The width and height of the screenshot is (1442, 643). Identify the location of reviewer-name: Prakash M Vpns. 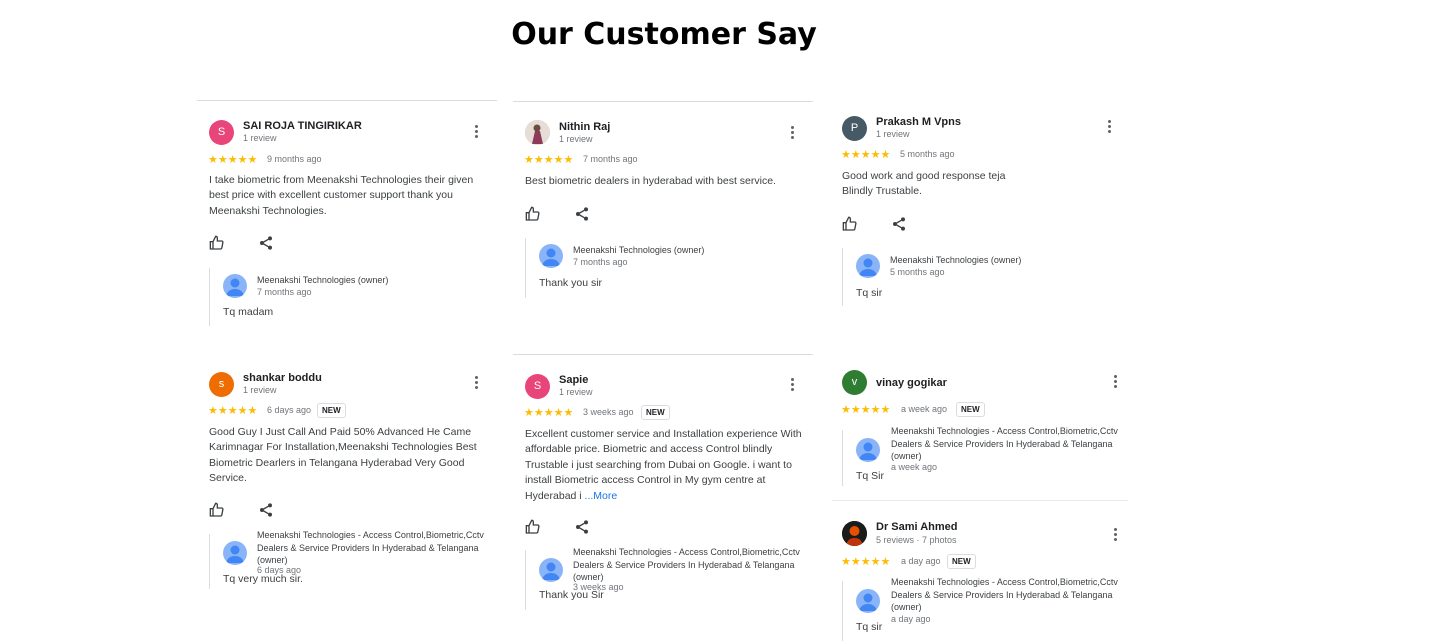
(918, 122).